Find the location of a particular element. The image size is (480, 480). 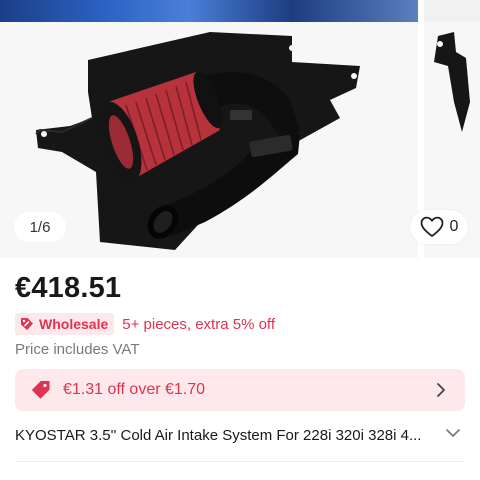

next-photo-strip is located at coordinates (452, 11).